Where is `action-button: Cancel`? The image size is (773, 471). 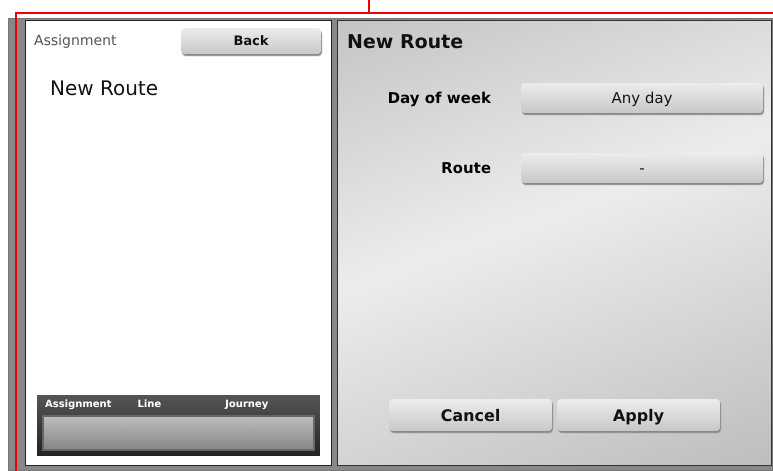
action-button: Cancel is located at coordinates (470, 415).